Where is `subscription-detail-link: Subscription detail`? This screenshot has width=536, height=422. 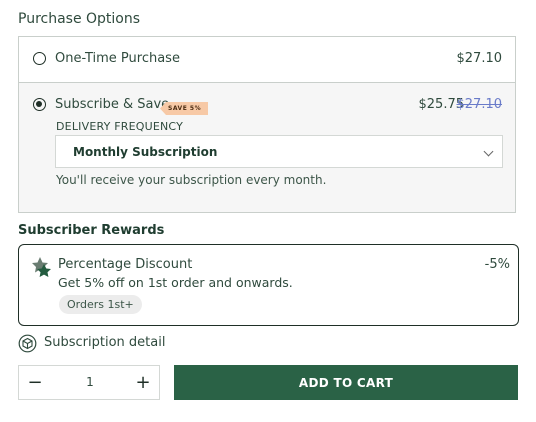
subscription-detail-link: Subscription detail is located at coordinates (98, 343).